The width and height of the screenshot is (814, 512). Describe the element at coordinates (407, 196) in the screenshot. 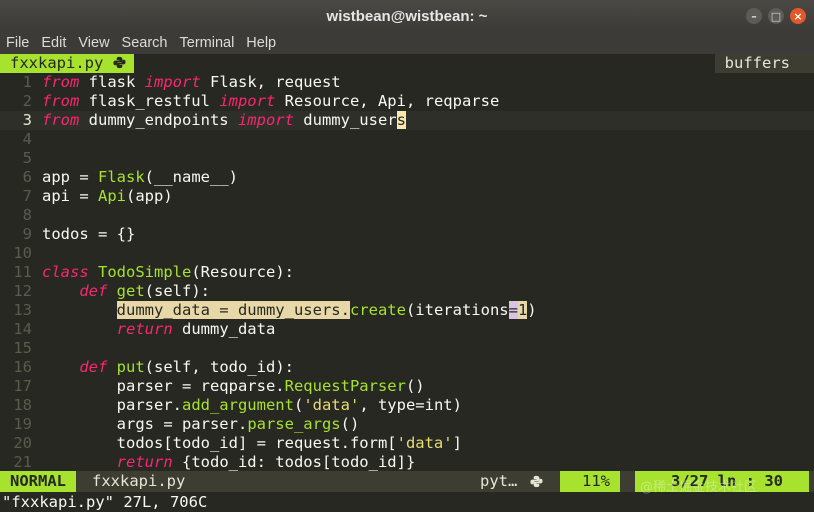

I see `code-line: 7 api = Api(app)` at that location.